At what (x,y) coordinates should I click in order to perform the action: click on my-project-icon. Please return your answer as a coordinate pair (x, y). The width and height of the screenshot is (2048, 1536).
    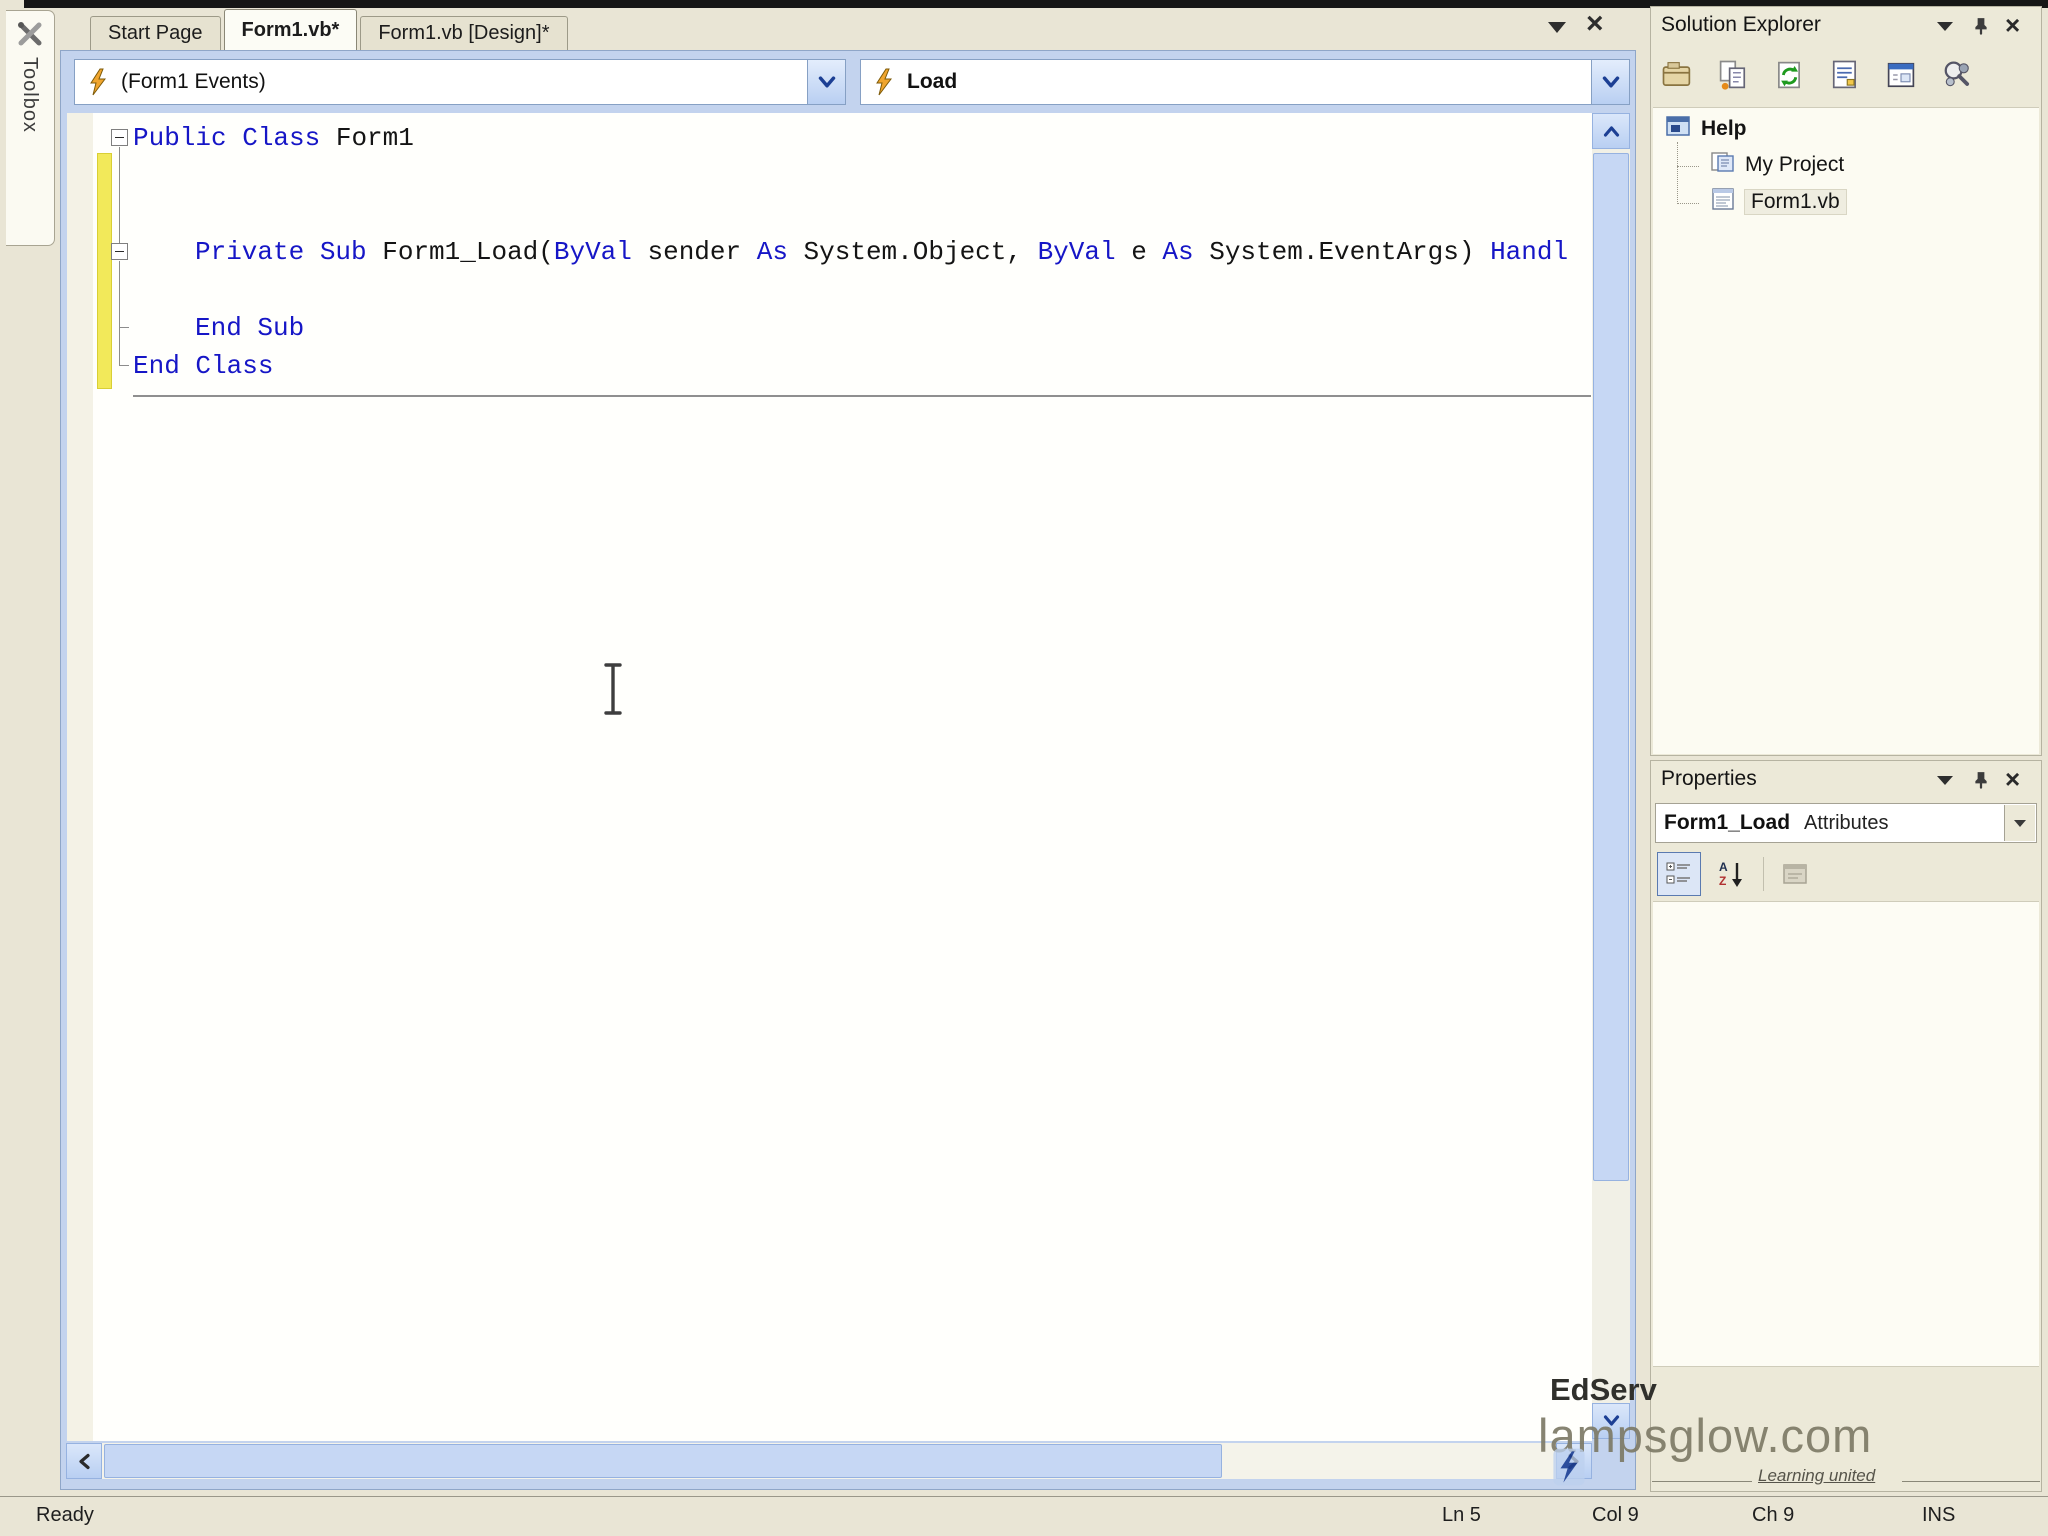
    Looking at the image, I should click on (1723, 165).